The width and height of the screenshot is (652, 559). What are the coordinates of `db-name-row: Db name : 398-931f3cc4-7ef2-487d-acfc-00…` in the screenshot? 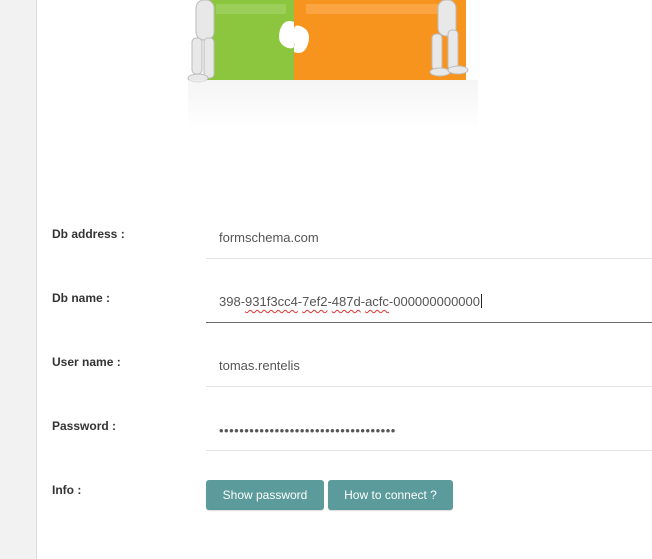 It's located at (326, 318).